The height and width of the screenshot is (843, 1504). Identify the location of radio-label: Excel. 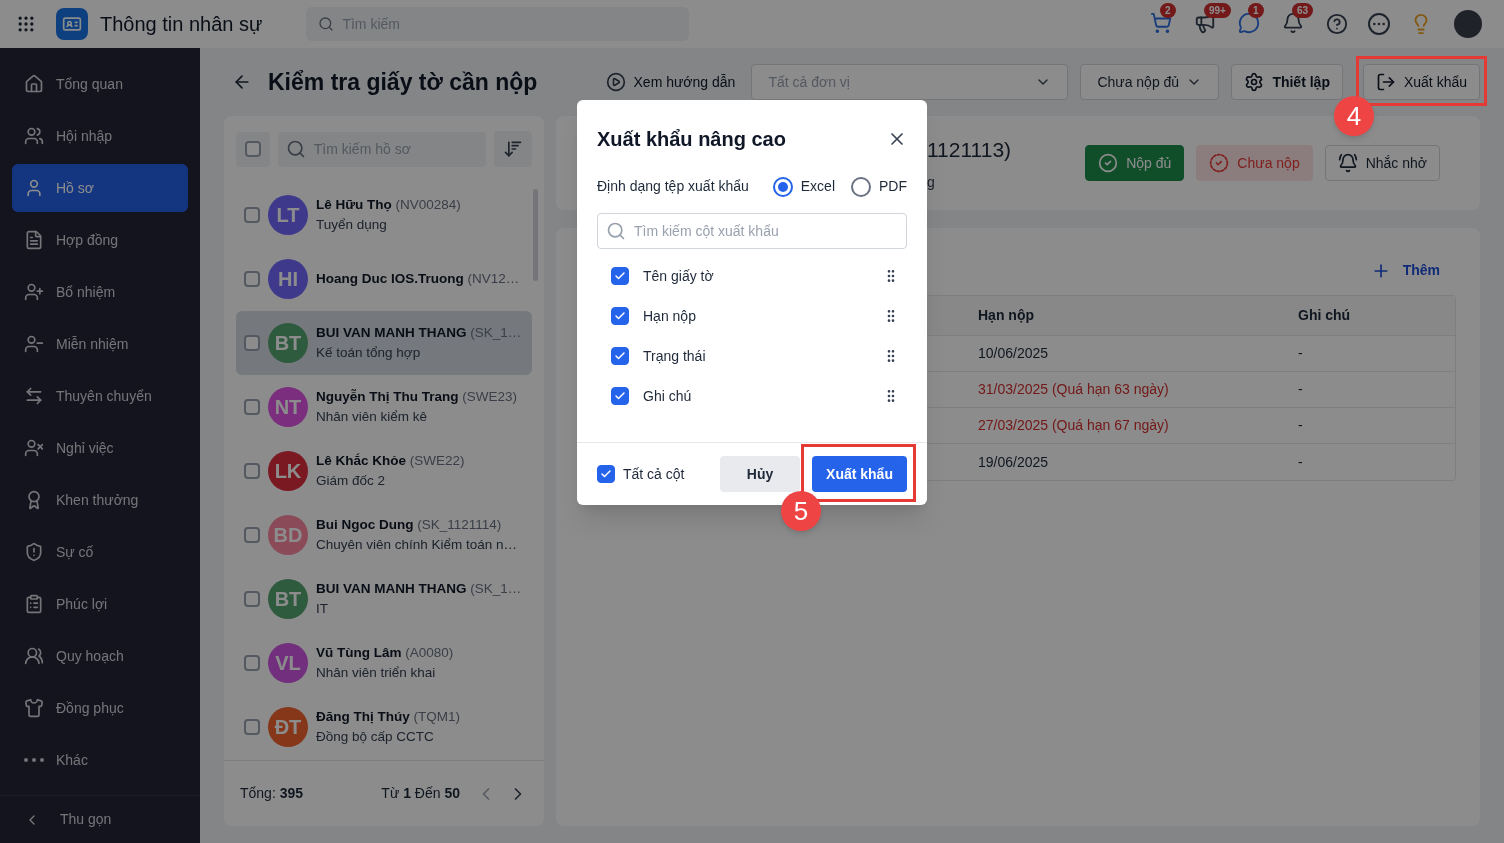
(817, 186).